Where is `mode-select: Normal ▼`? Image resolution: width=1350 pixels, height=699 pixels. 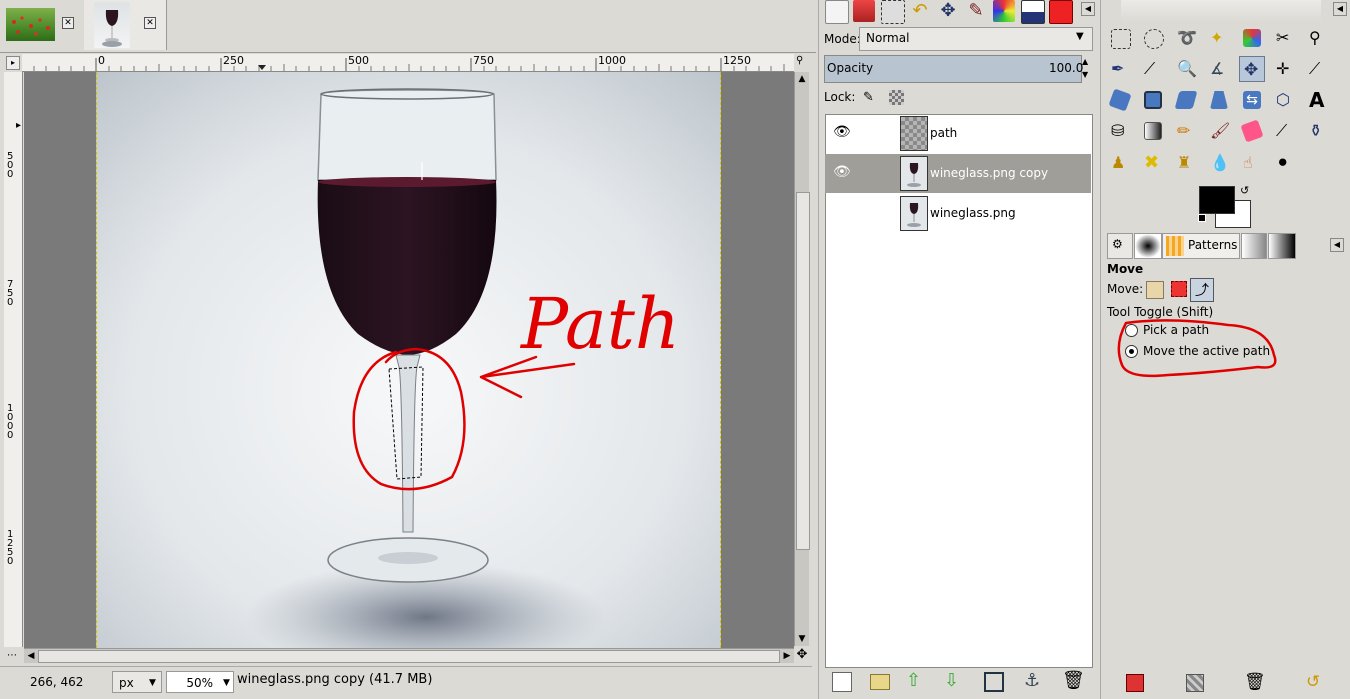 mode-select: Normal ▼ is located at coordinates (976, 39).